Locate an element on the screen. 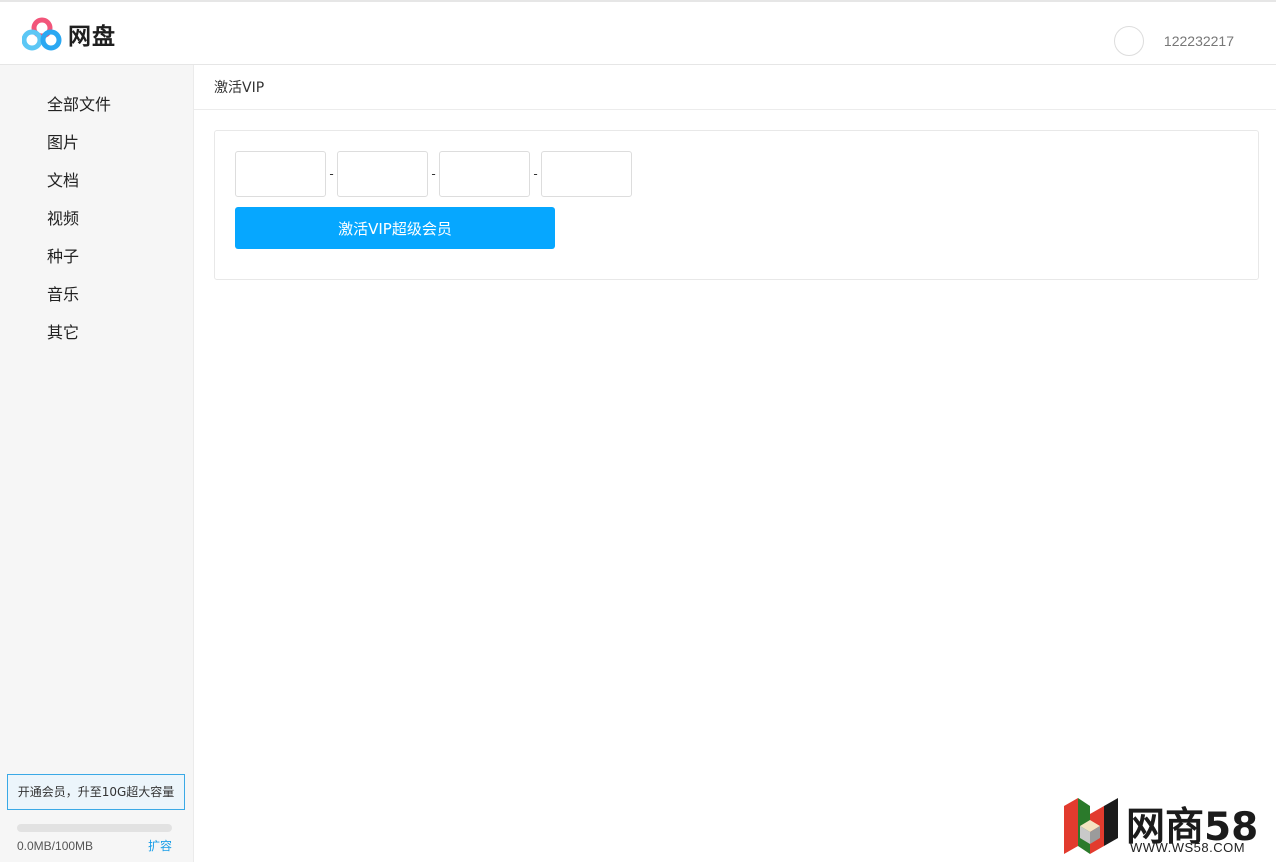 Image resolution: width=1276 pixels, height=862 pixels. sidebar-item-documents: 文档 is located at coordinates (96, 189).